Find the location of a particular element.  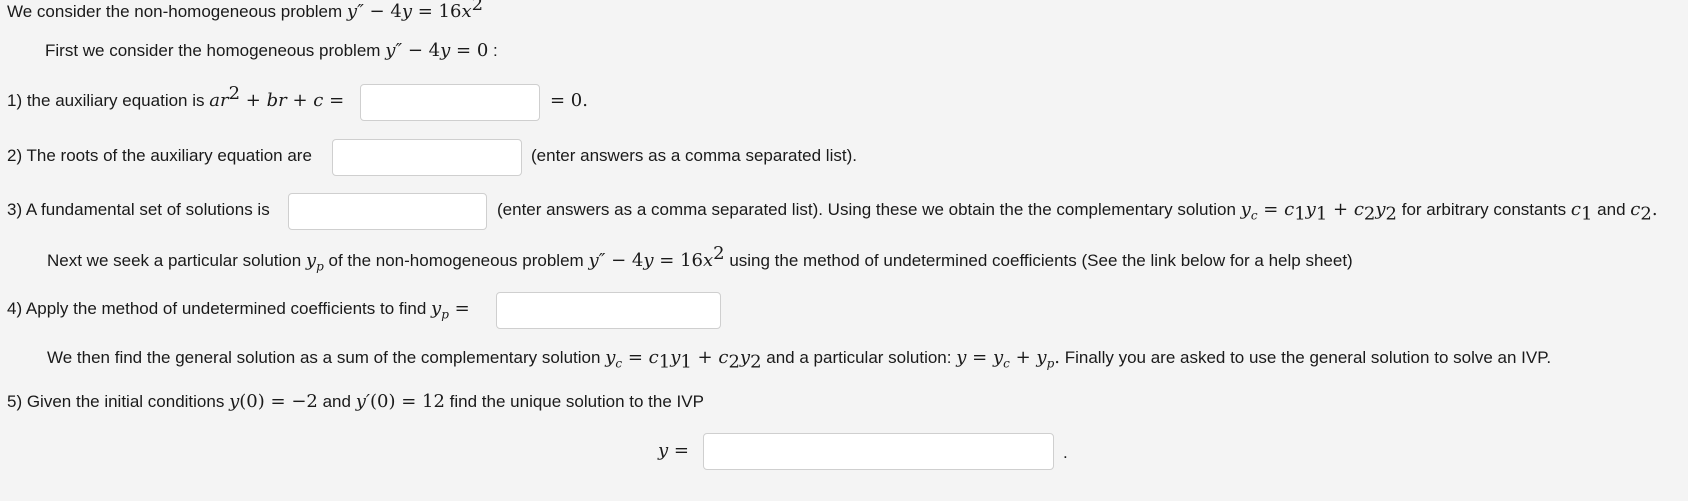

q1-equals-zero: = 0. is located at coordinates (569, 100).